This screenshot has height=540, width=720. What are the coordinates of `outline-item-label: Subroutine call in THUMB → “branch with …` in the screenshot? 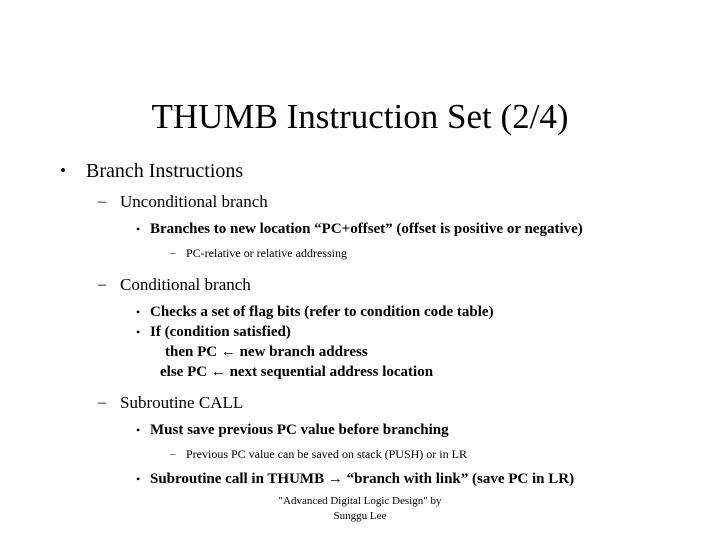 It's located at (362, 479).